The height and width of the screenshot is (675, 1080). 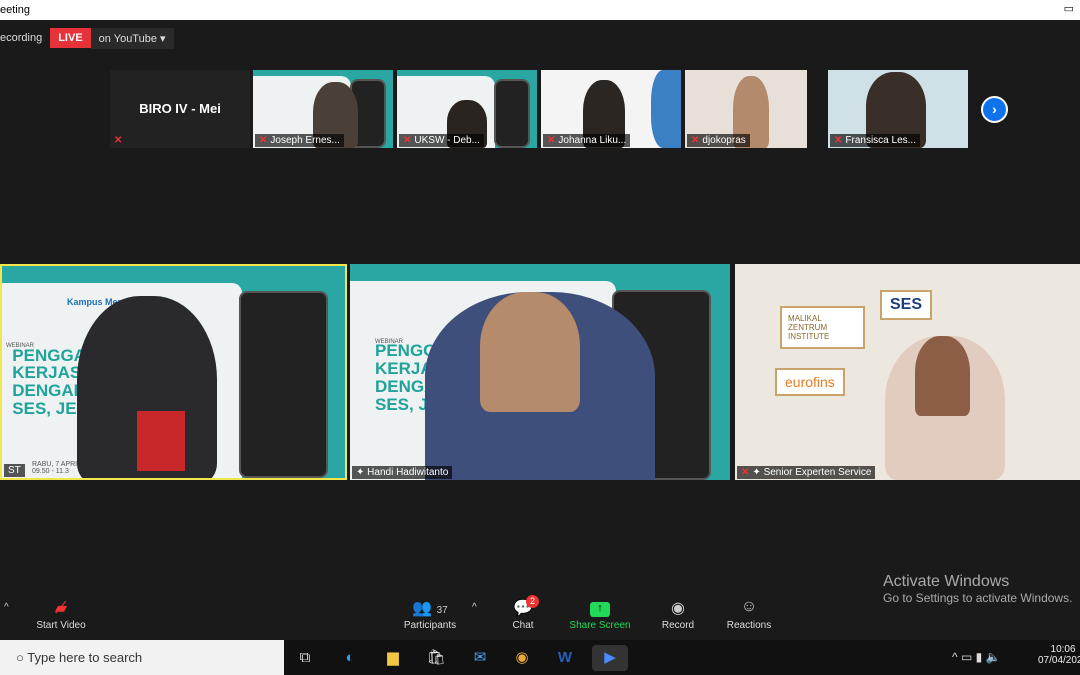 I want to click on share-screen-label: Share Screen, so click(x=600, y=625).